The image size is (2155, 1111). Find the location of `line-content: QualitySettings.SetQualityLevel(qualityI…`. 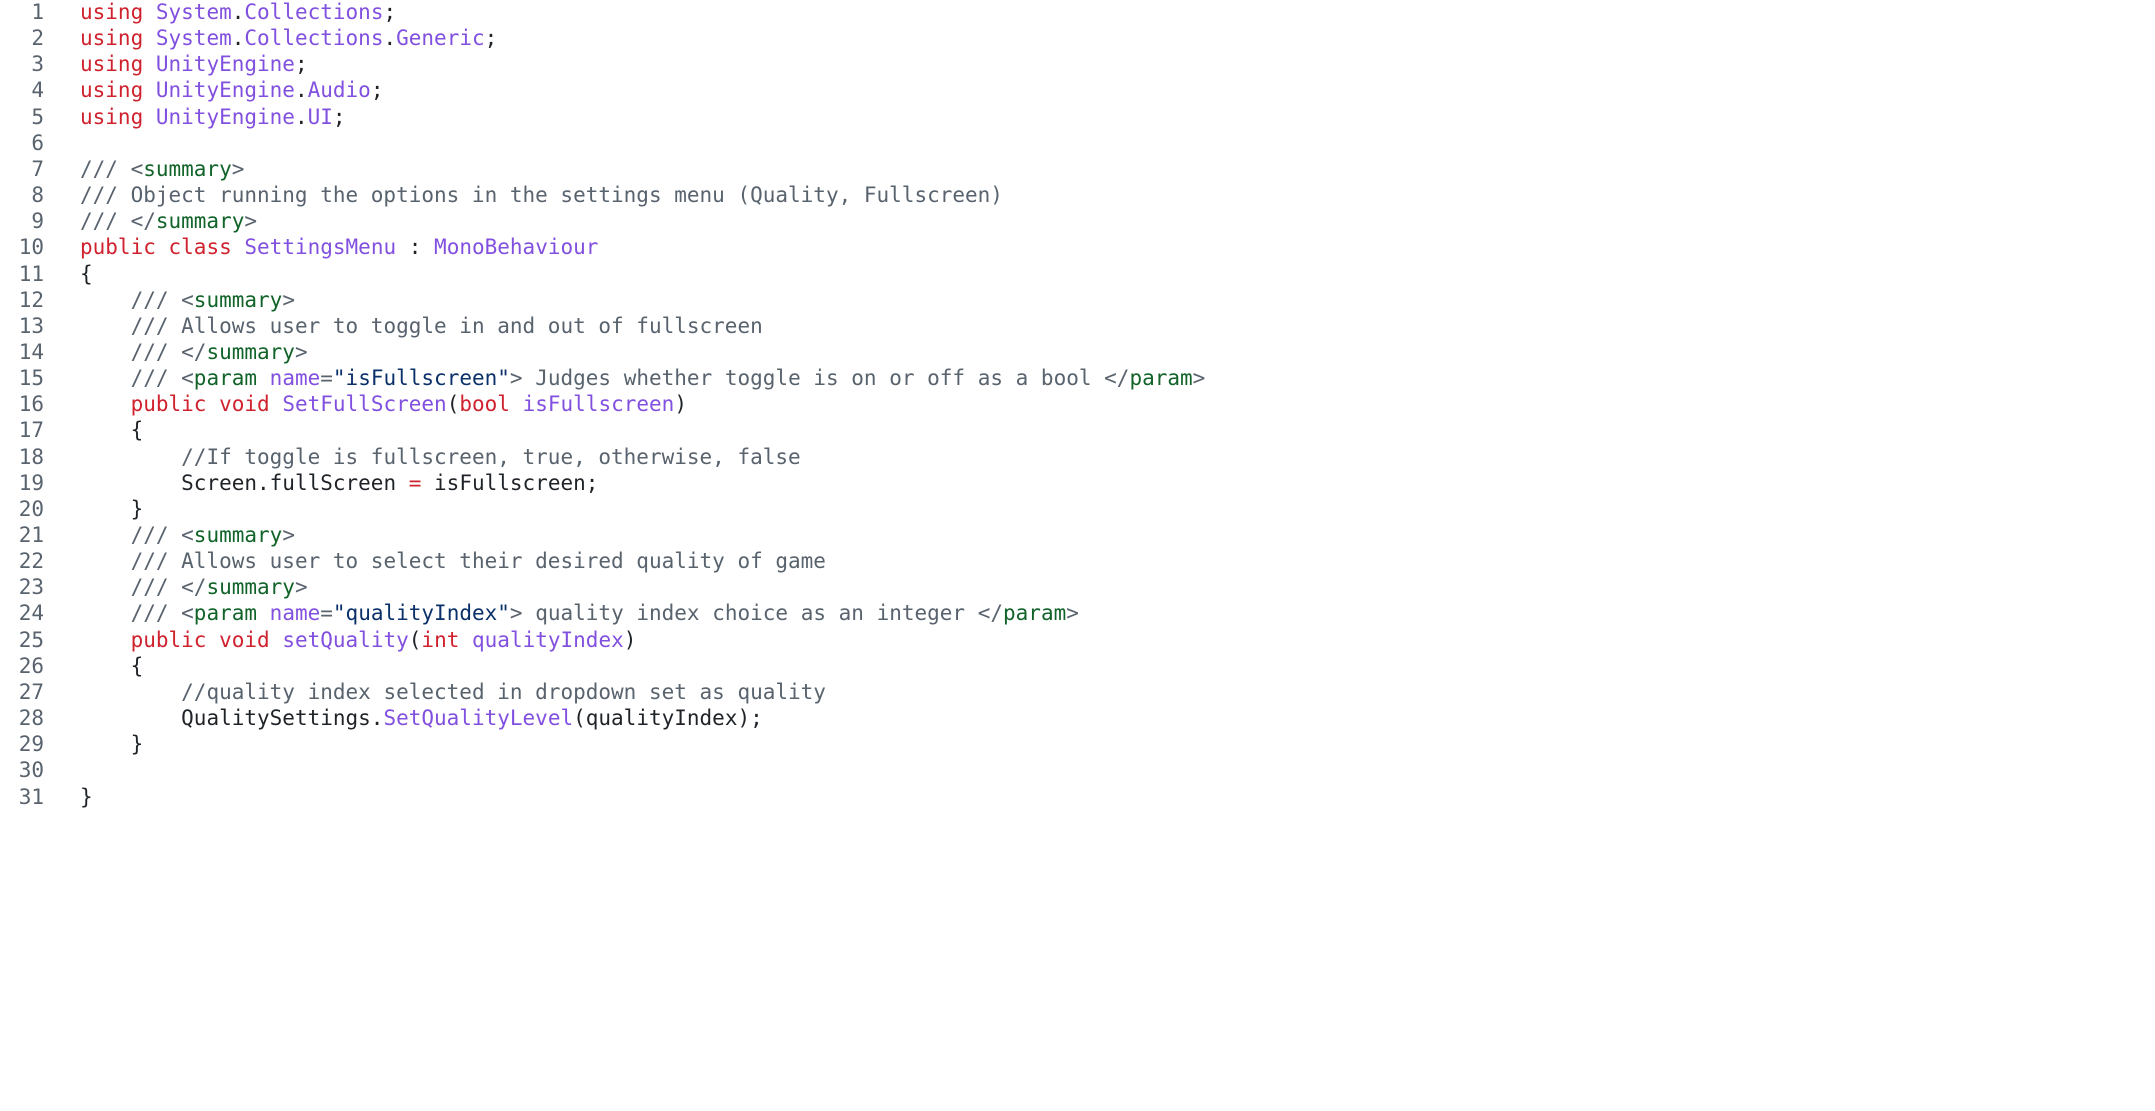

line-content: QualitySettings.SetQualityLevel(qualityI… is located at coordinates (421, 718).